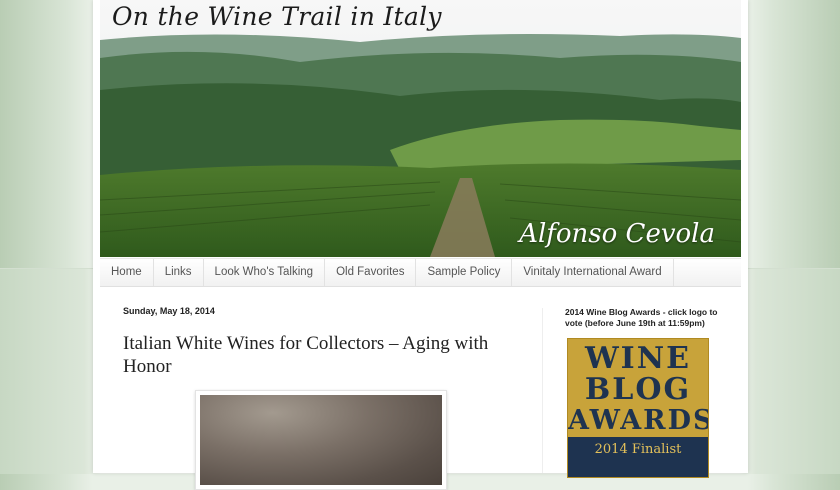  I want to click on wine-blog-awards-logo: WINE BLOG AWARDS 2014 Finalist, so click(638, 408).